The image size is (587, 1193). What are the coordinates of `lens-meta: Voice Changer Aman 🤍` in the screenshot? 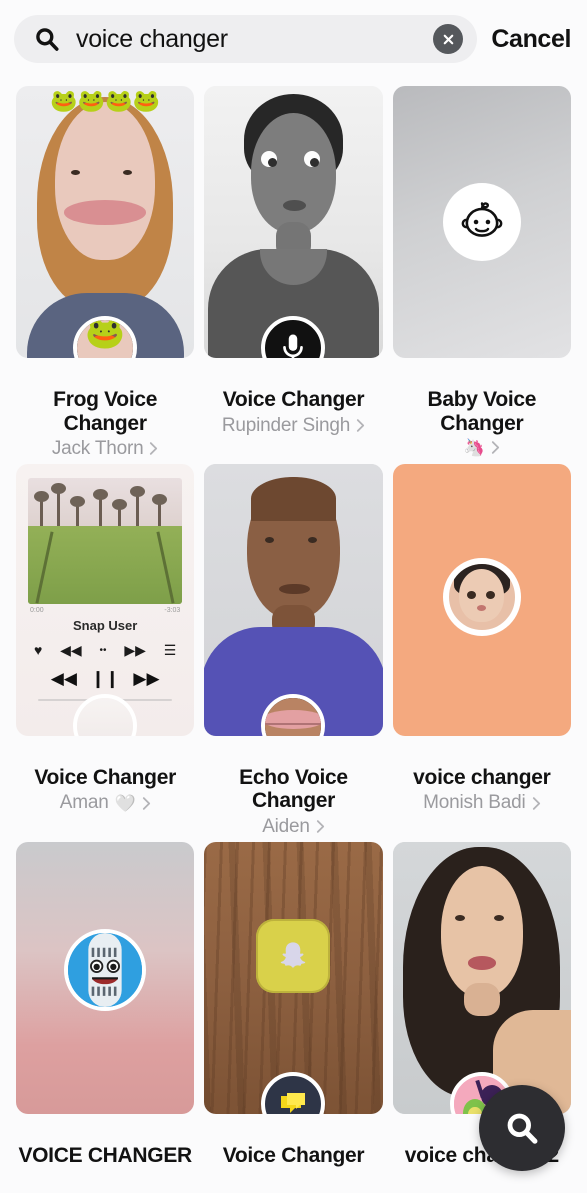 It's located at (105, 775).